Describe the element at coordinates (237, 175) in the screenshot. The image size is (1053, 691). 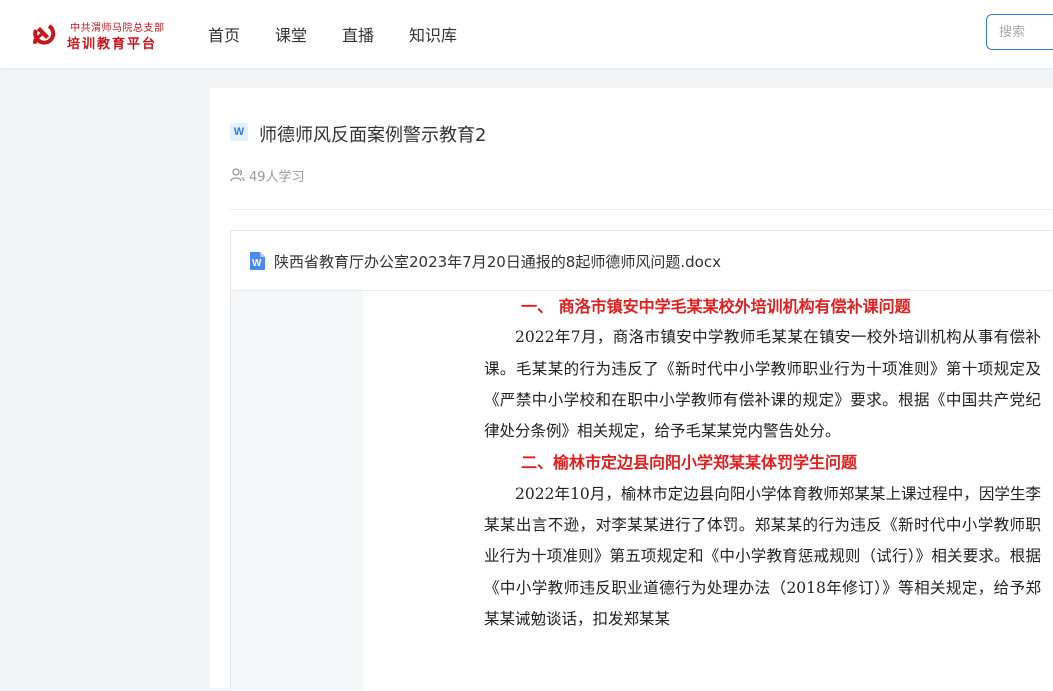
I see `users-icon` at that location.